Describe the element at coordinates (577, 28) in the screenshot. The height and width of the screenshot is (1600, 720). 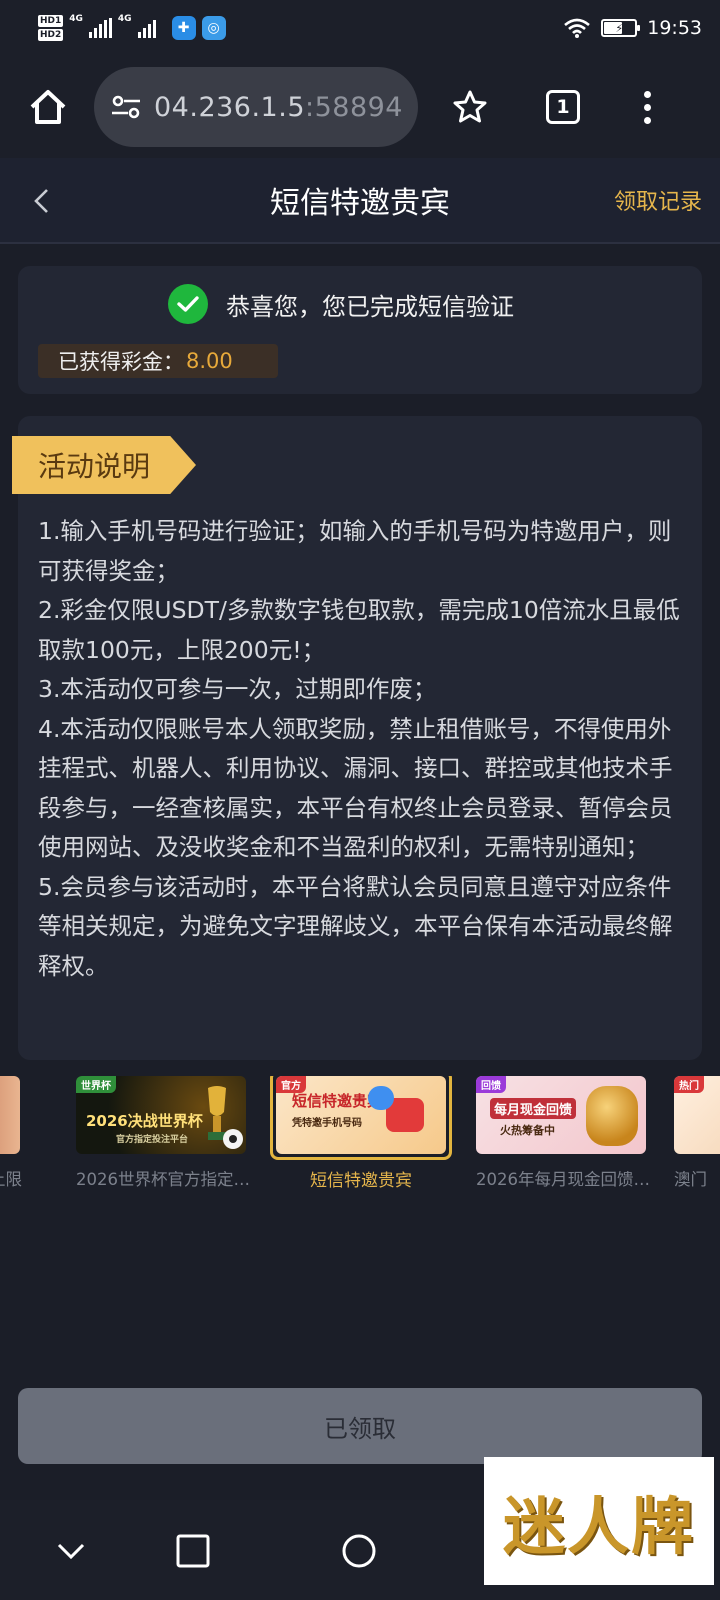
I see `wifi-icon` at that location.